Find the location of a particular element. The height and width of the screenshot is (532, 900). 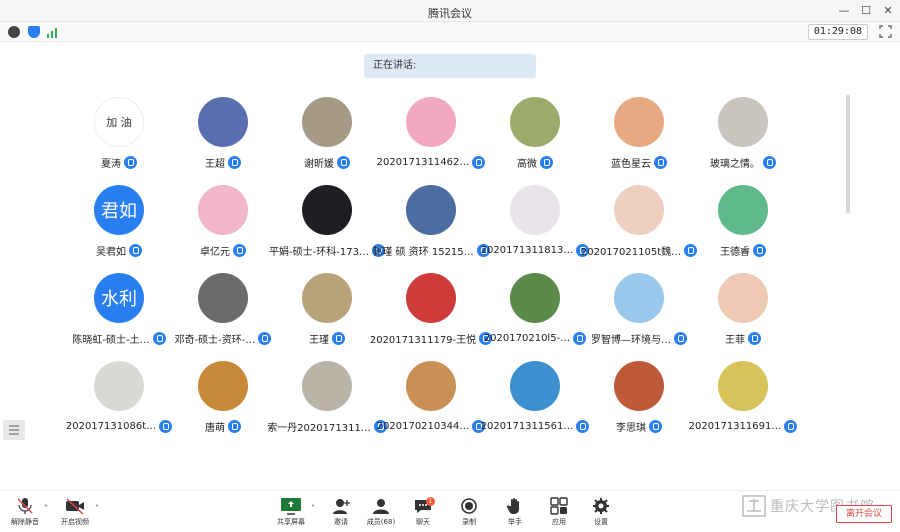

participant-name: 高微 is located at coordinates (527, 164).